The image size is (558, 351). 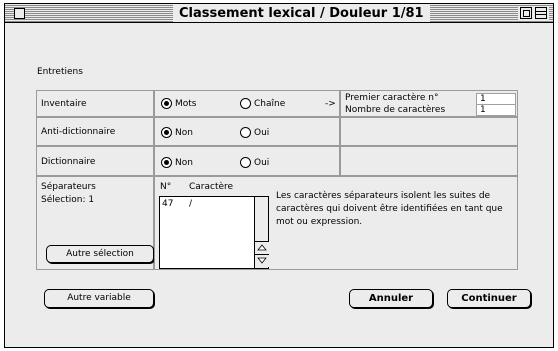 I want to click on radio-mots-label: Mots, so click(x=186, y=104).